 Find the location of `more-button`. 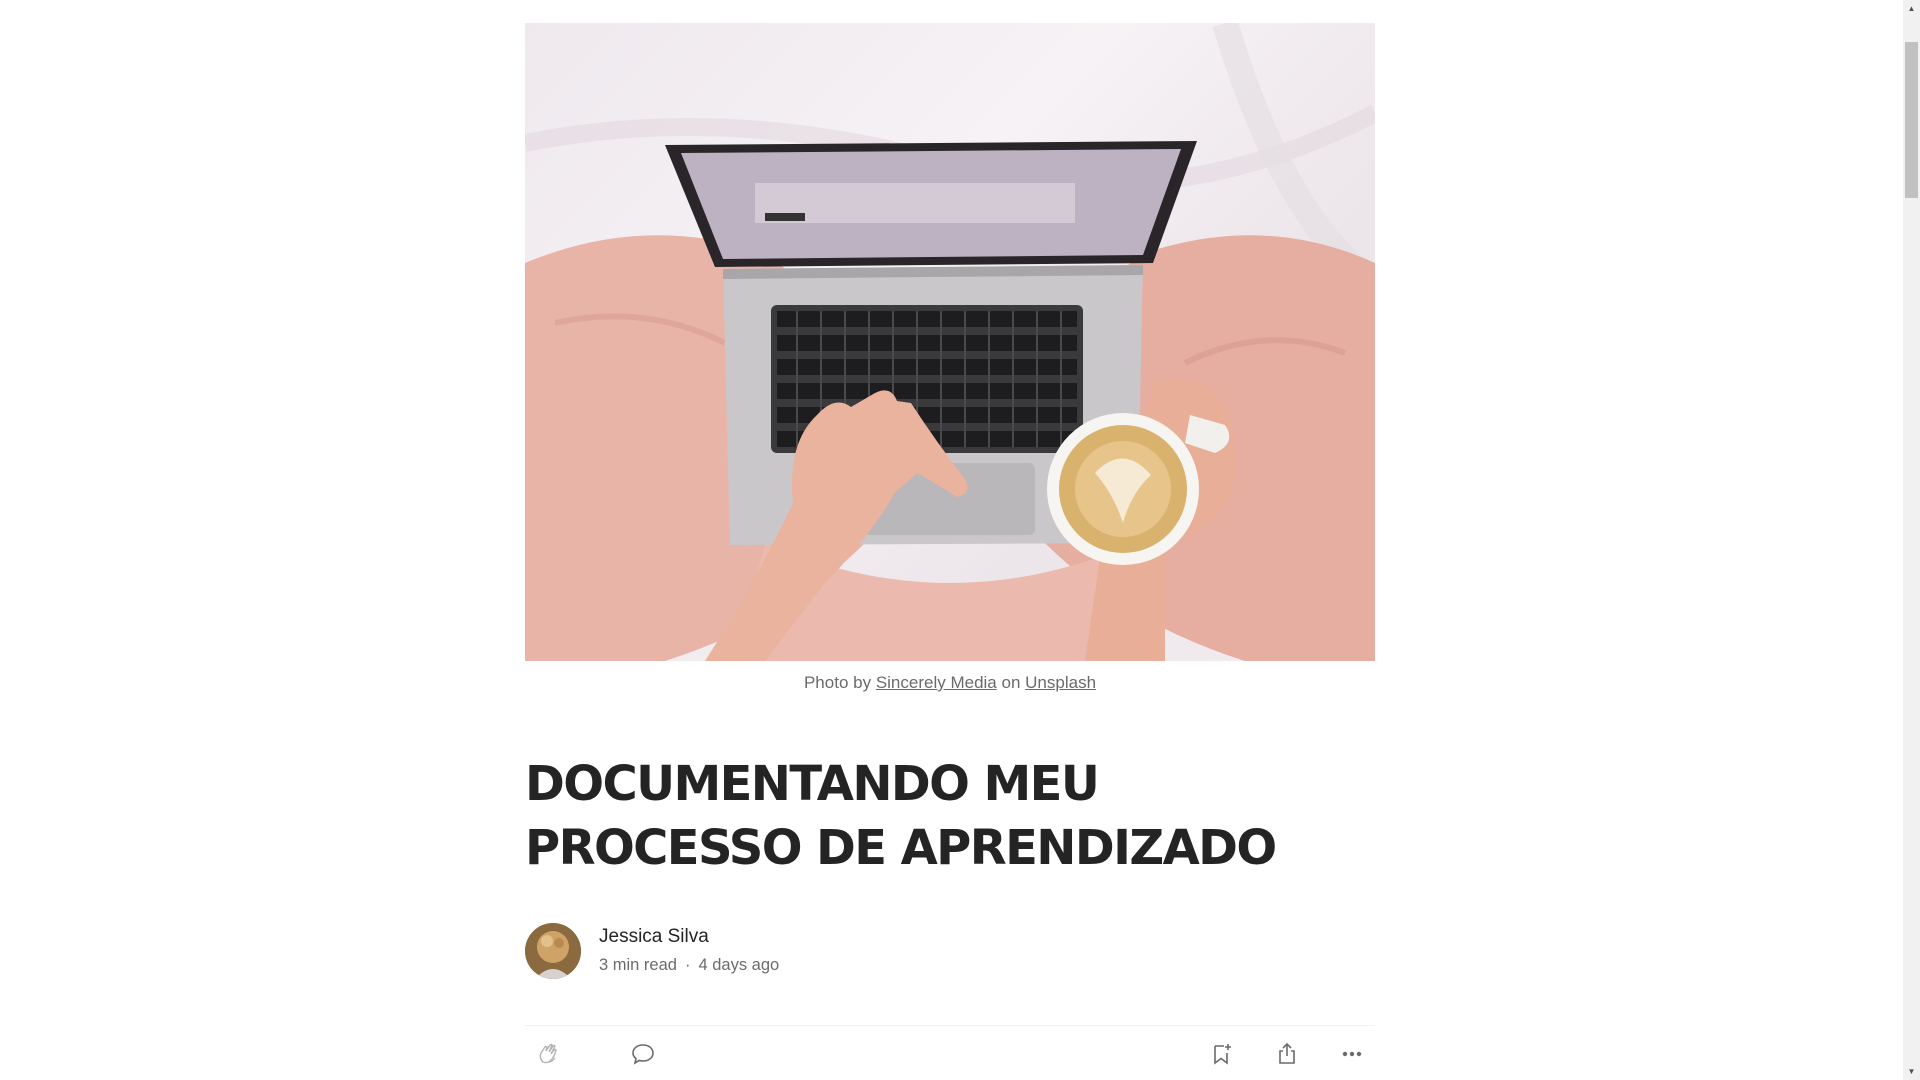

more-button is located at coordinates (1352, 1056).